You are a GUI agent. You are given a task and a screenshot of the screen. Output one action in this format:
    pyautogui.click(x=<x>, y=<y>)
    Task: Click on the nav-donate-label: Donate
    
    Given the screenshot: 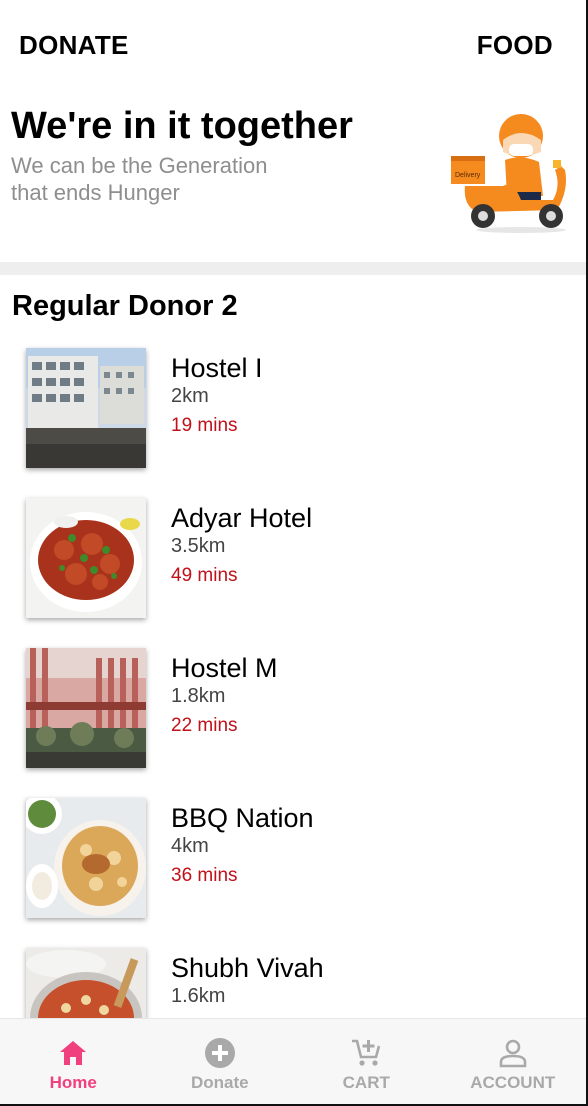 What is the action you would take?
    pyautogui.click(x=219, y=1082)
    